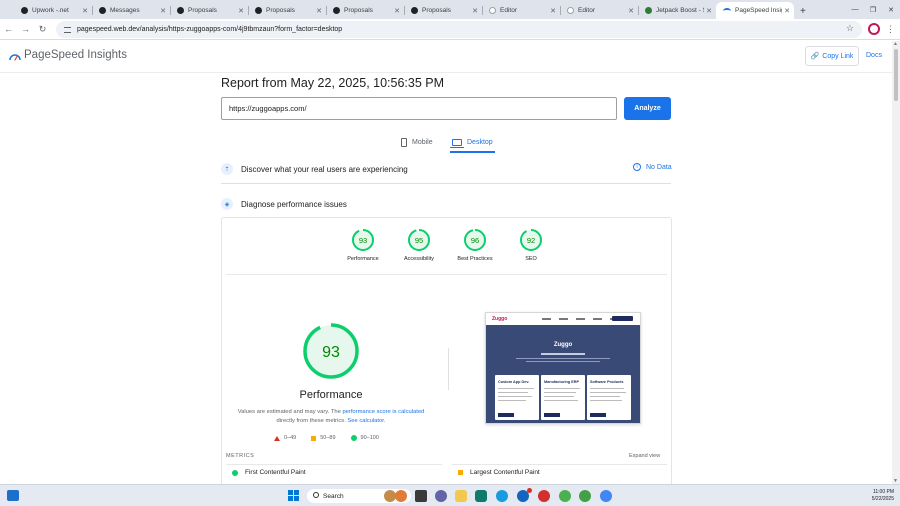  Describe the element at coordinates (677, 10) in the screenshot. I see `browser-tab: Jetpack Boost - S ✕` at that location.